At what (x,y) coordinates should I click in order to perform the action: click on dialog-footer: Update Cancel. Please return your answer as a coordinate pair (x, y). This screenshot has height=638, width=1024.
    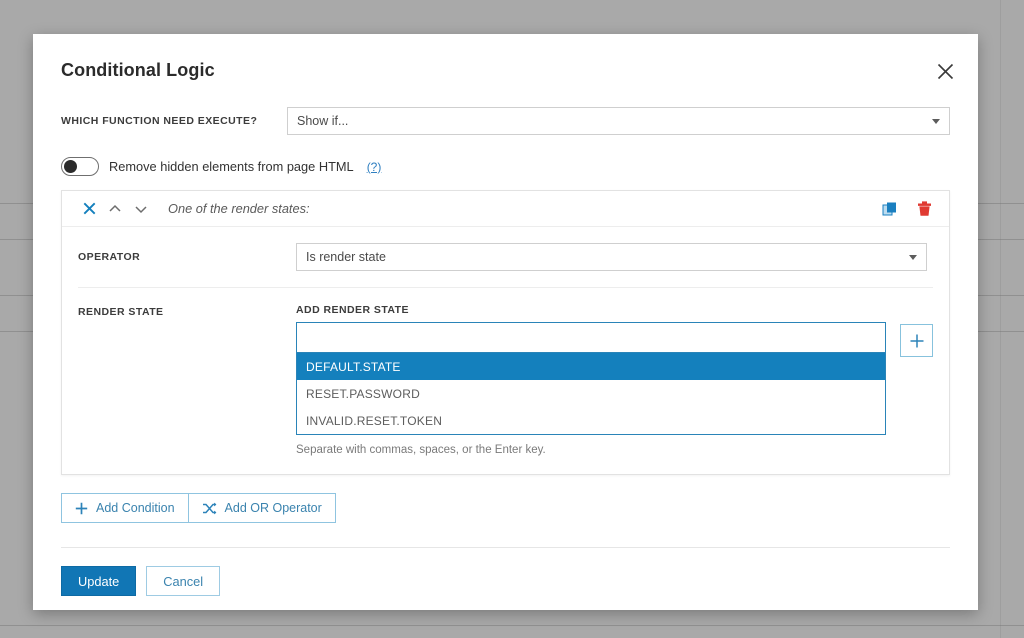
    Looking at the image, I should click on (505, 581).